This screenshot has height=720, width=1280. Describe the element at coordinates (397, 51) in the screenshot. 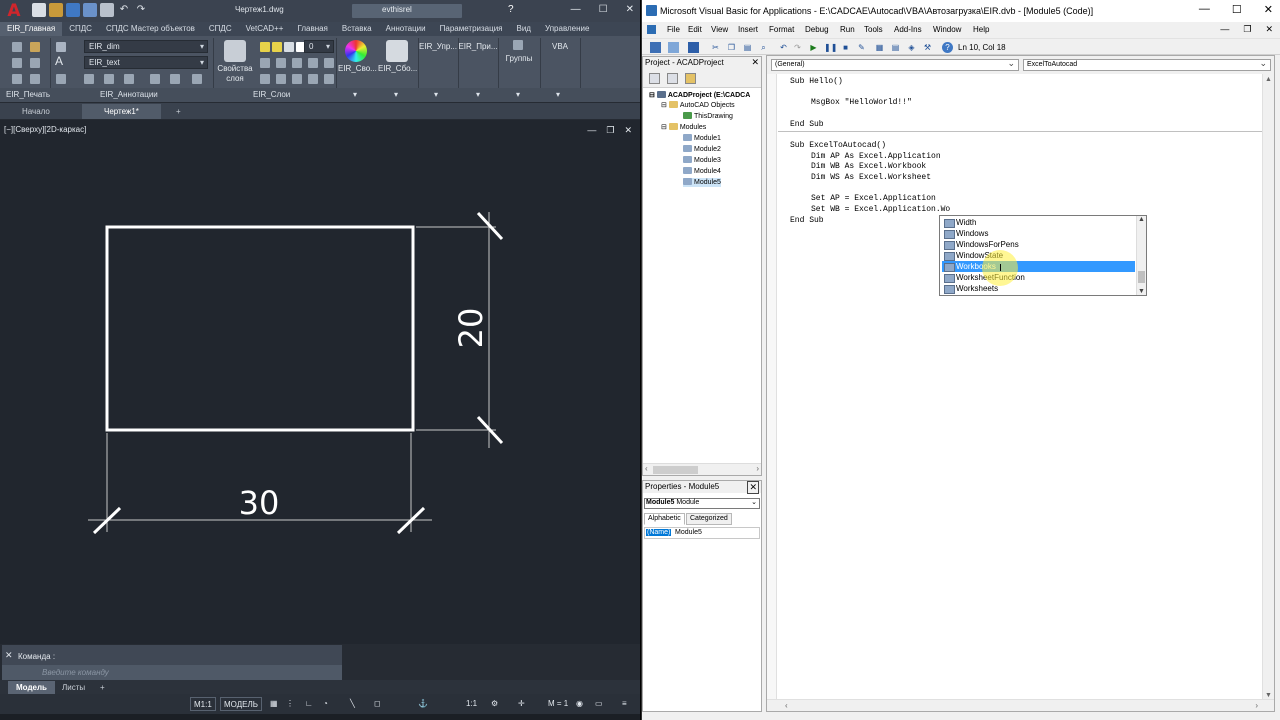

I see `collect-icon` at that location.